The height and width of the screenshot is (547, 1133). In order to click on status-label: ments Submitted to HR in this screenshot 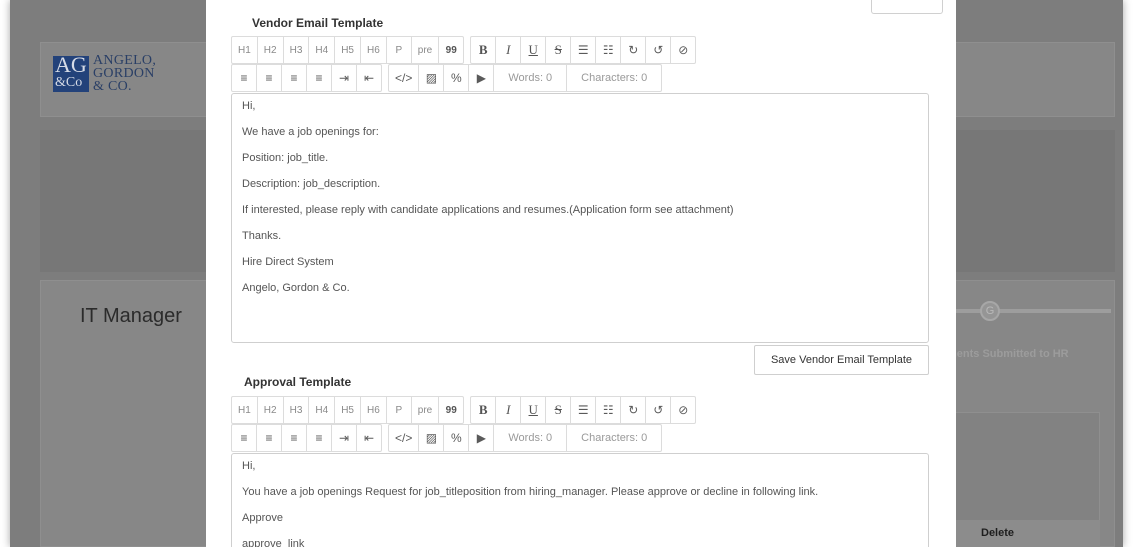, I will do `click(1008, 354)`.